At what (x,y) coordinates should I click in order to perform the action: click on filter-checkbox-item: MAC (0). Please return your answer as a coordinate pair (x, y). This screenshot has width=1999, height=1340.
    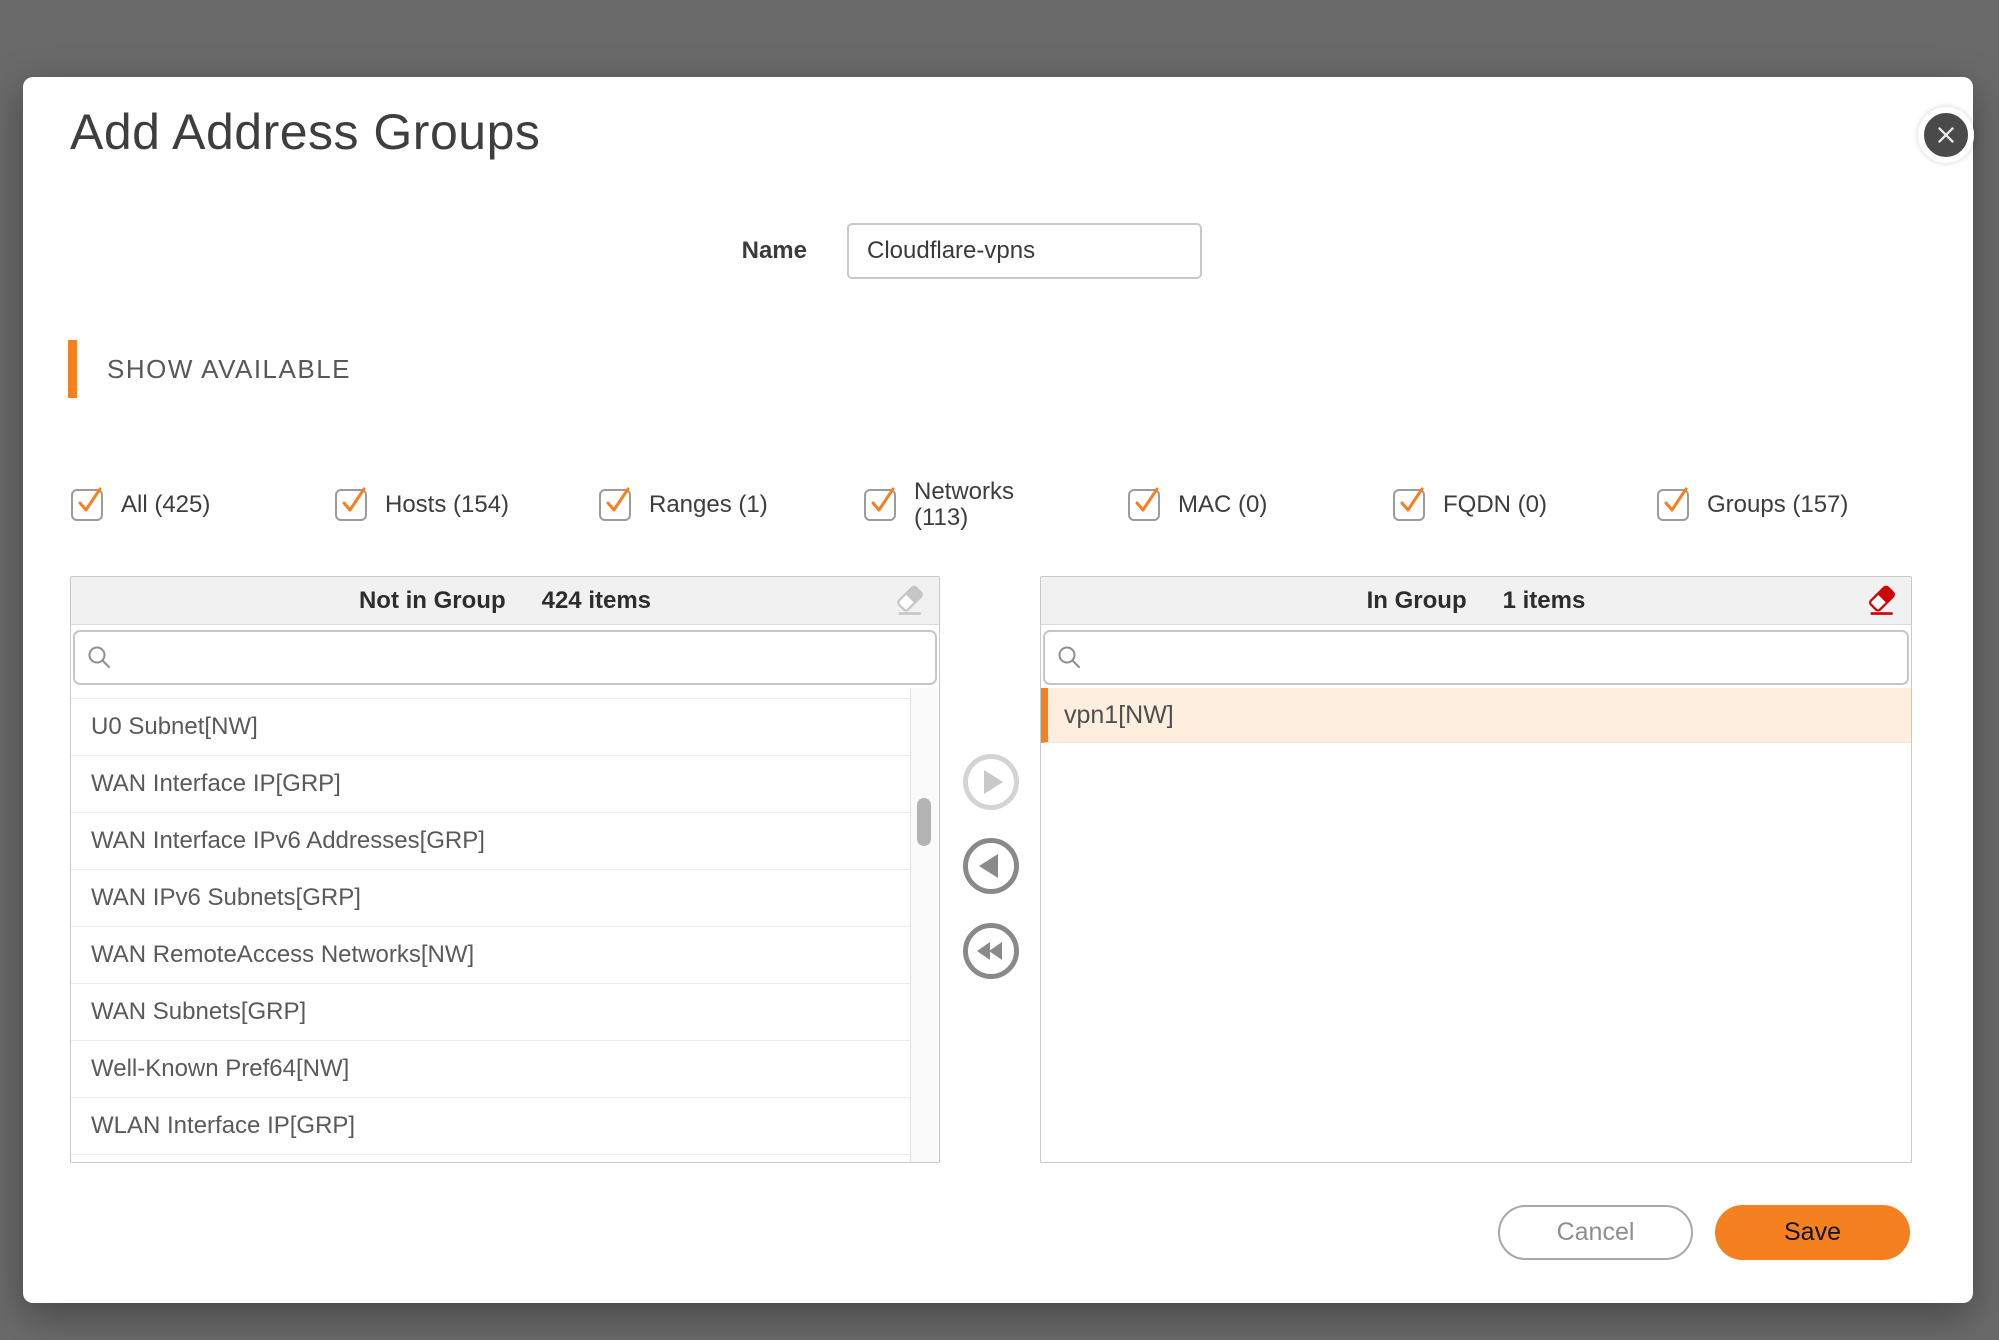
    Looking at the image, I should click on (1197, 505).